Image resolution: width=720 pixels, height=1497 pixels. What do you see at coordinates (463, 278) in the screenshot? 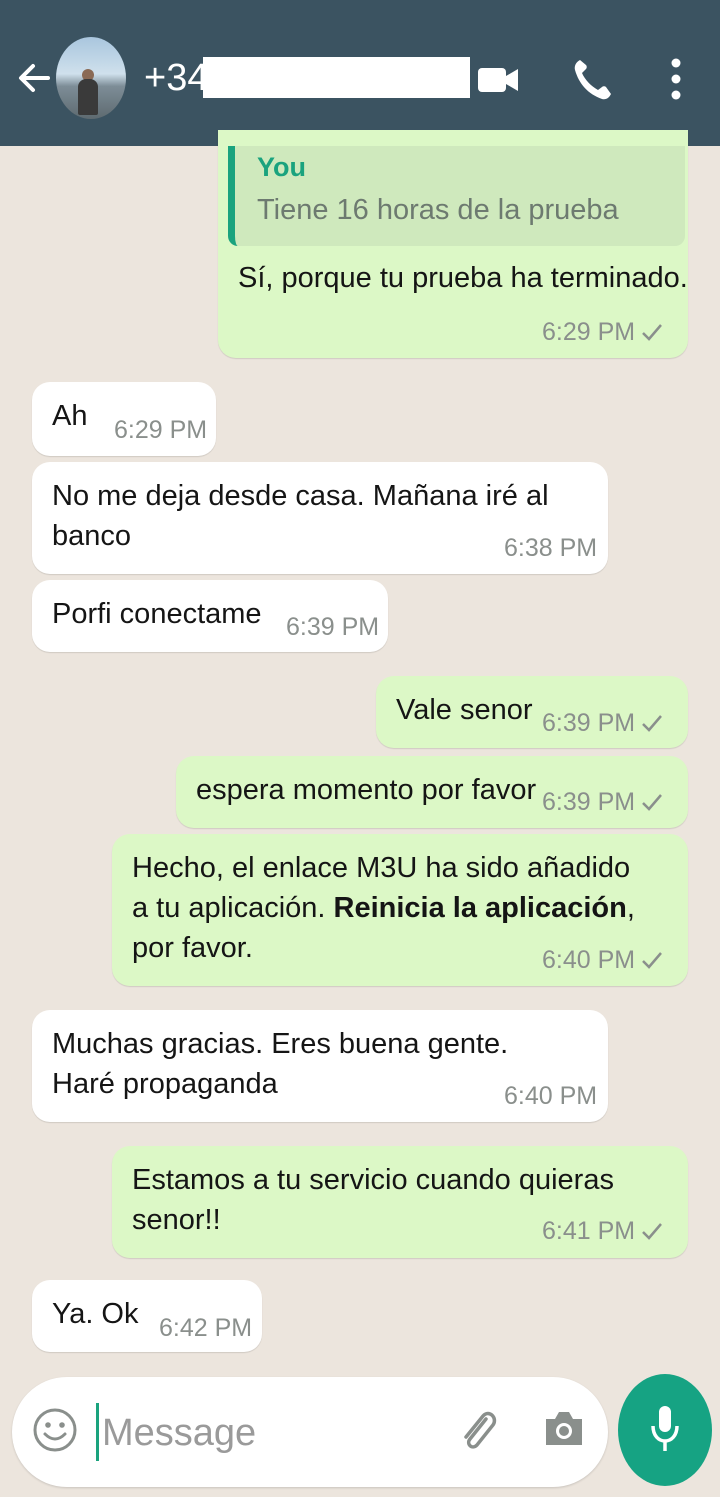
I see `message-text: Sí, porque tu prueba ha terminado.` at bounding box center [463, 278].